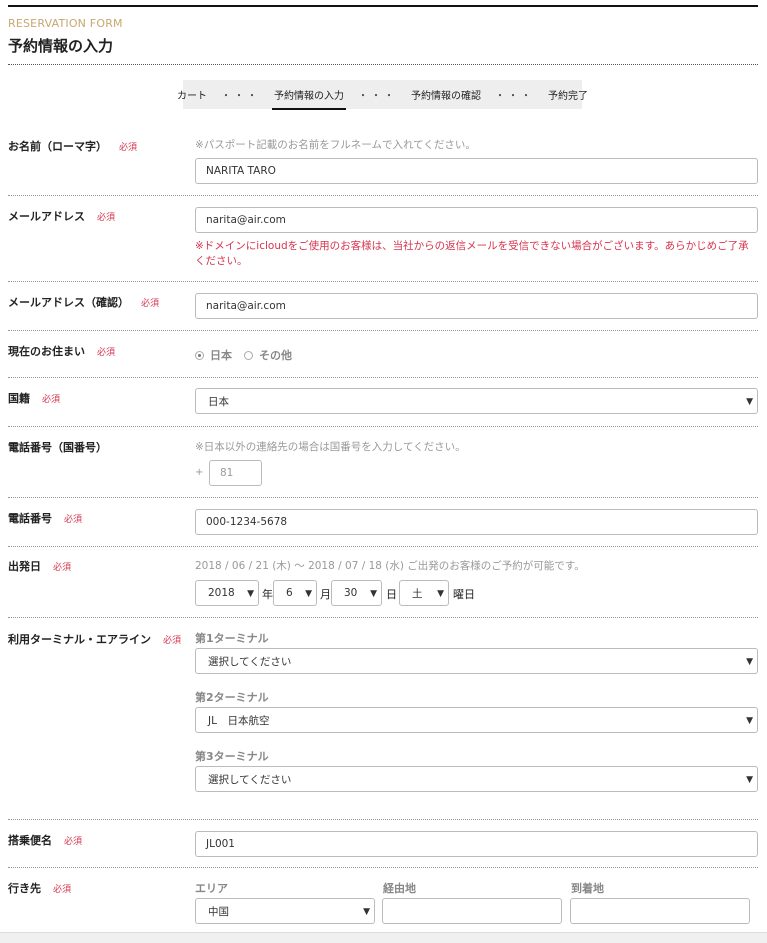  Describe the element at coordinates (40, 566) in the screenshot. I see `departure-label: 出発日 必須` at that location.